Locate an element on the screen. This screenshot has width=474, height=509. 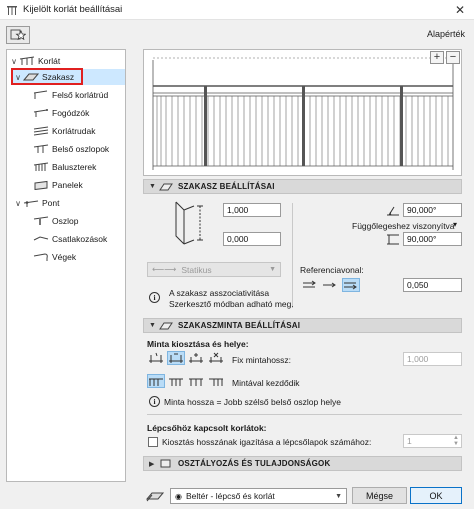
tree-item-label: Végek is located at coordinates (64, 257).